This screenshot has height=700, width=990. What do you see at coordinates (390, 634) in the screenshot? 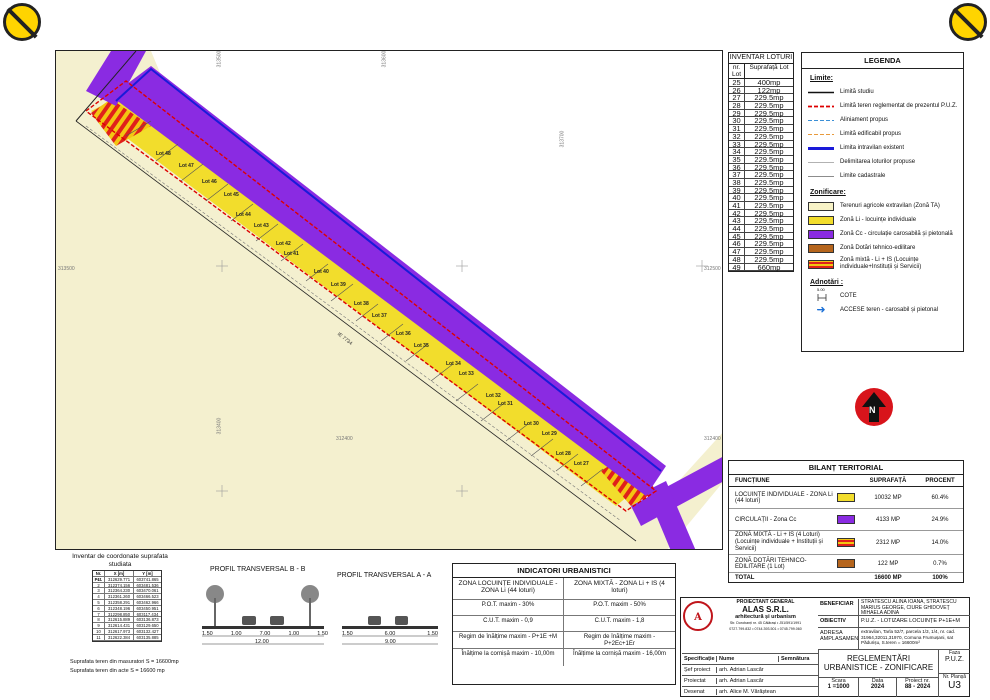
I see `profile-aa-dims: 1.50 6.00 1.50` at bounding box center [390, 634].